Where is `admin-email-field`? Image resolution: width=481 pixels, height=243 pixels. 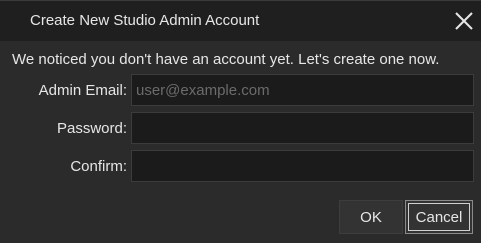
admin-email-field is located at coordinates (302, 90).